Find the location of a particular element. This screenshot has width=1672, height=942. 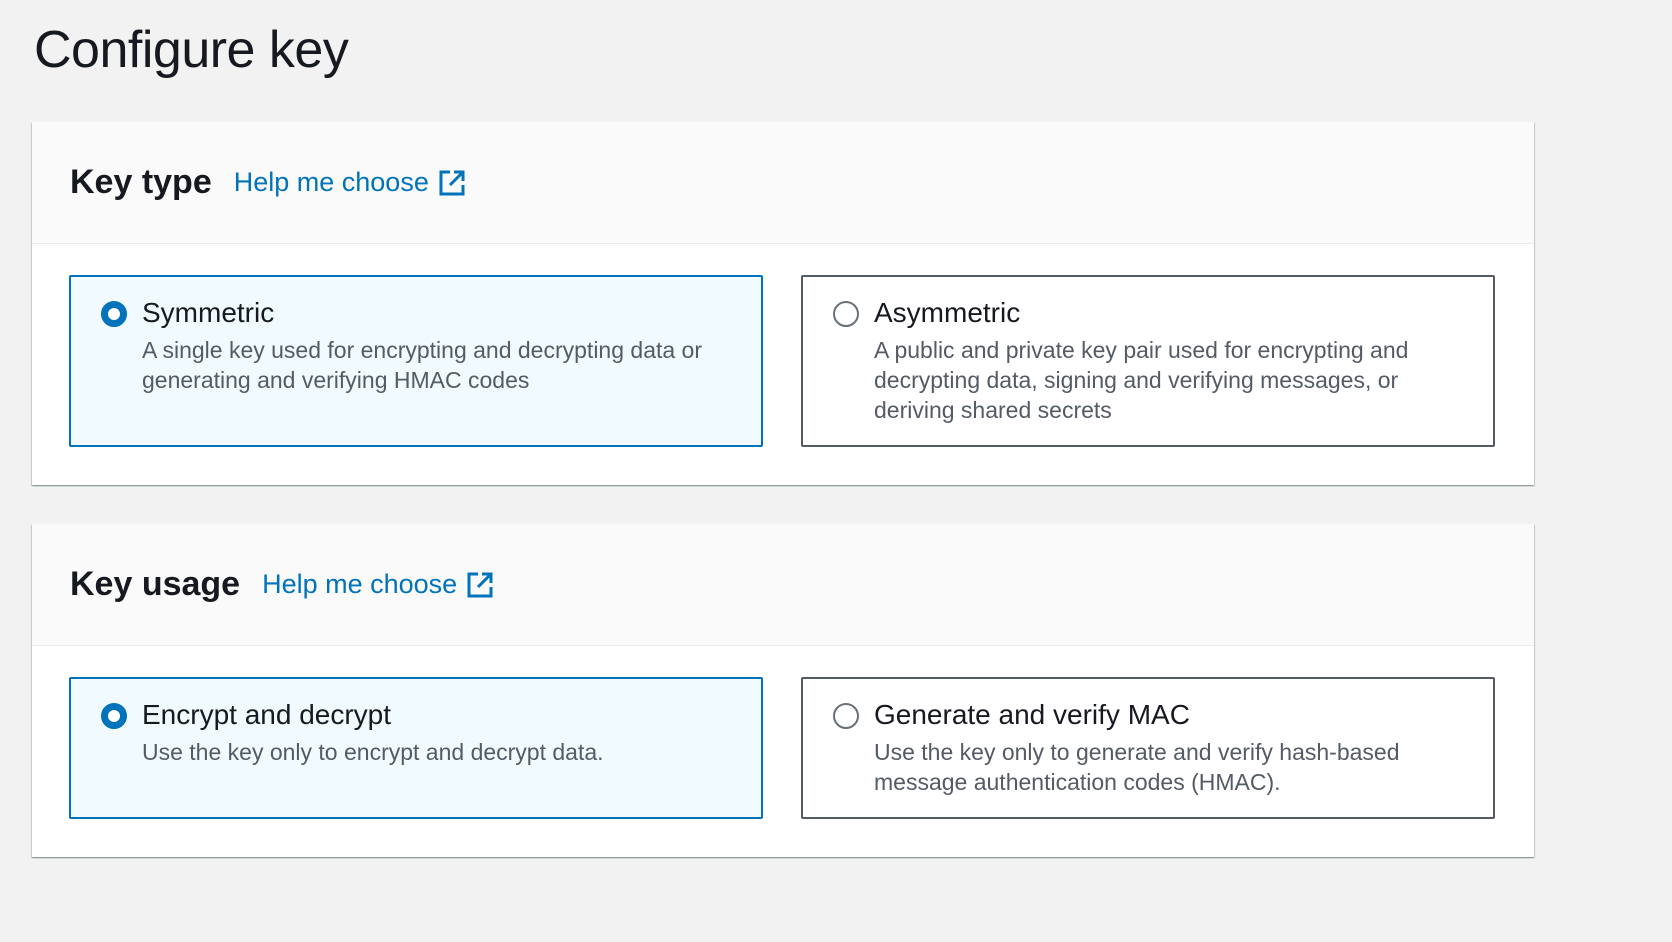

key-type-help-link: Help me choose is located at coordinates (350, 182).